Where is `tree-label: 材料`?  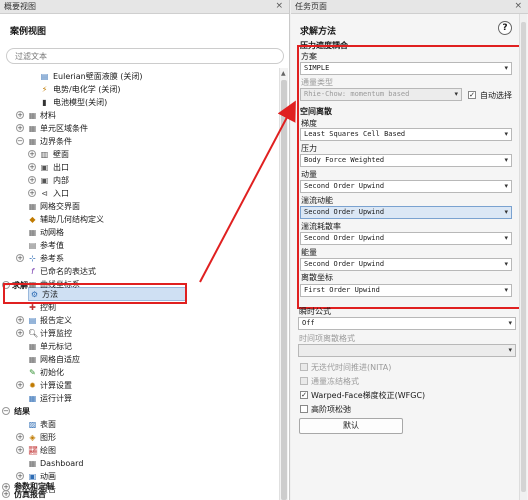 tree-label: 材料 is located at coordinates (48, 115).